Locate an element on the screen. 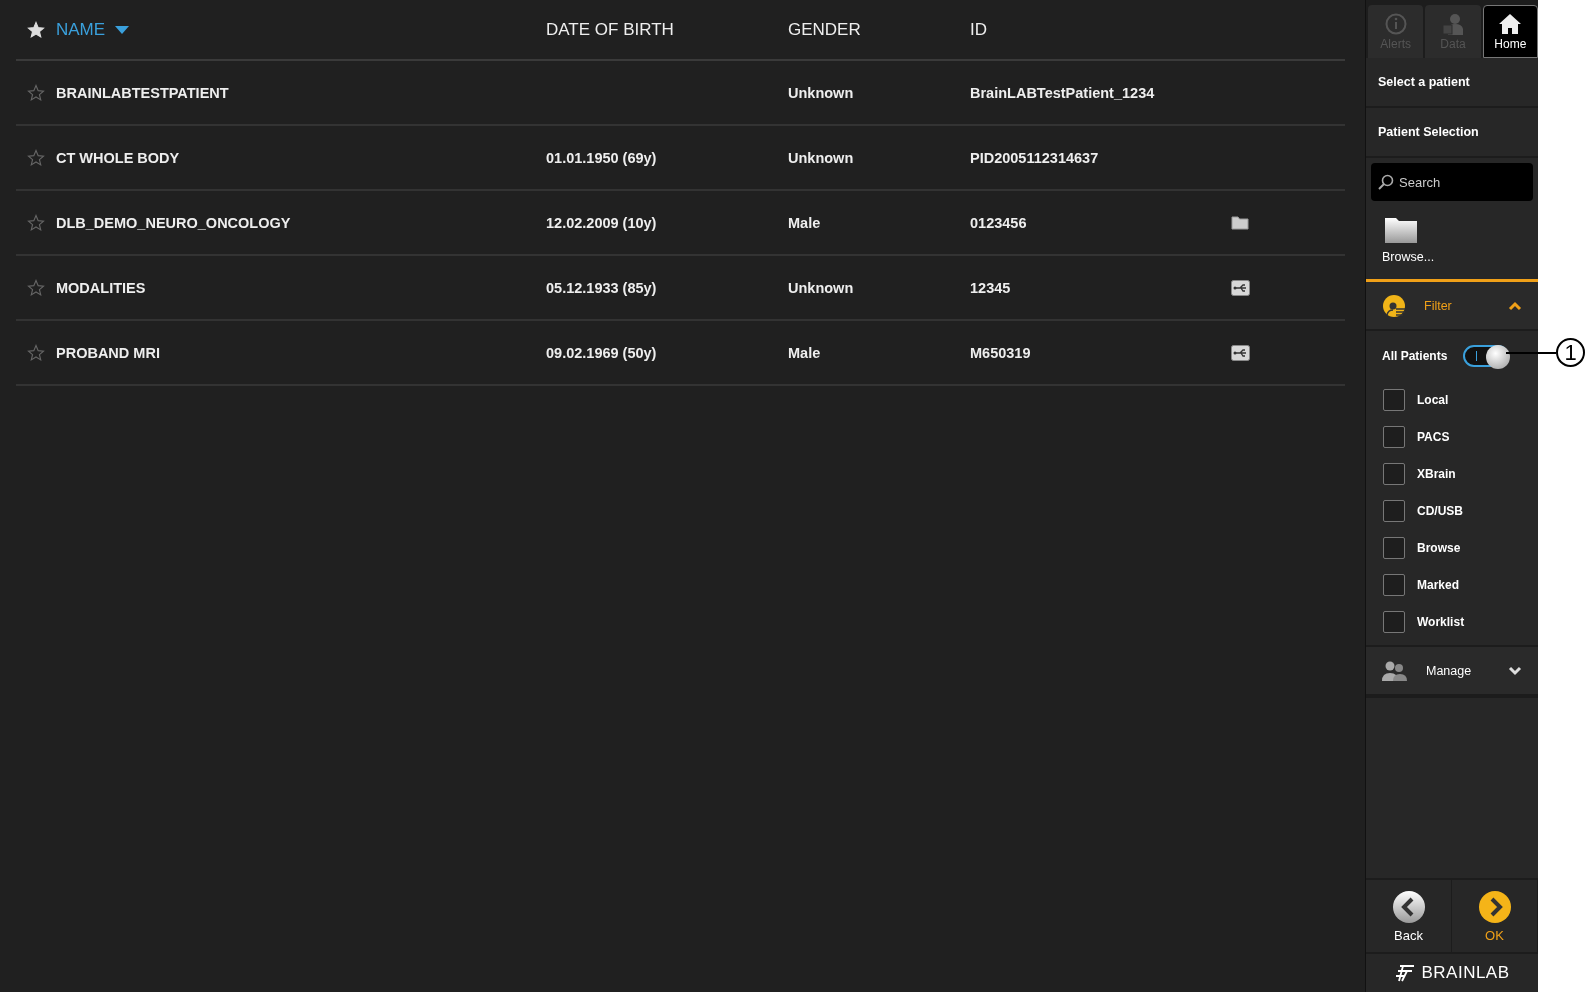 This screenshot has width=1587, height=992. column-header: ID is located at coordinates (978, 29).